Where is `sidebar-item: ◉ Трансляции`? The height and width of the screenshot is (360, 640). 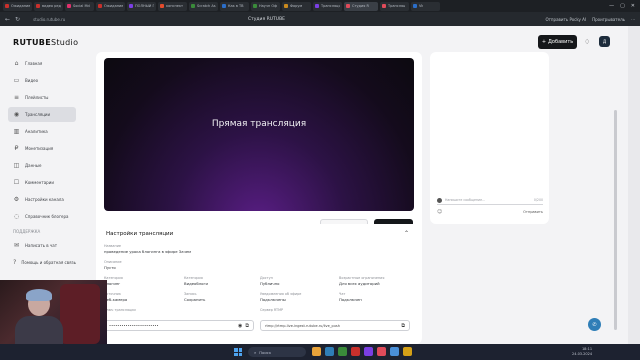
sidebar-item: ◉ Трансляции is located at coordinates (42, 114).